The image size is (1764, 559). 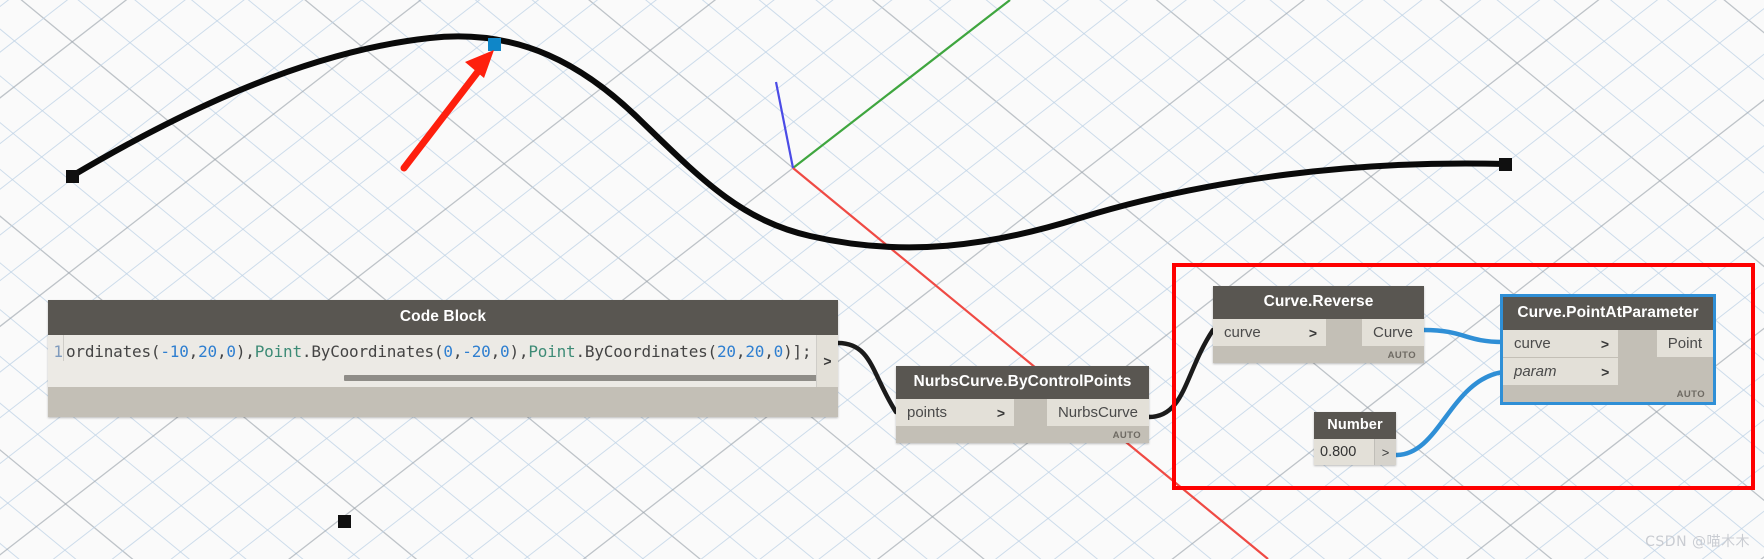 I want to click on pointatparameter-row-curve: curve > Point, so click(x=1608, y=343).